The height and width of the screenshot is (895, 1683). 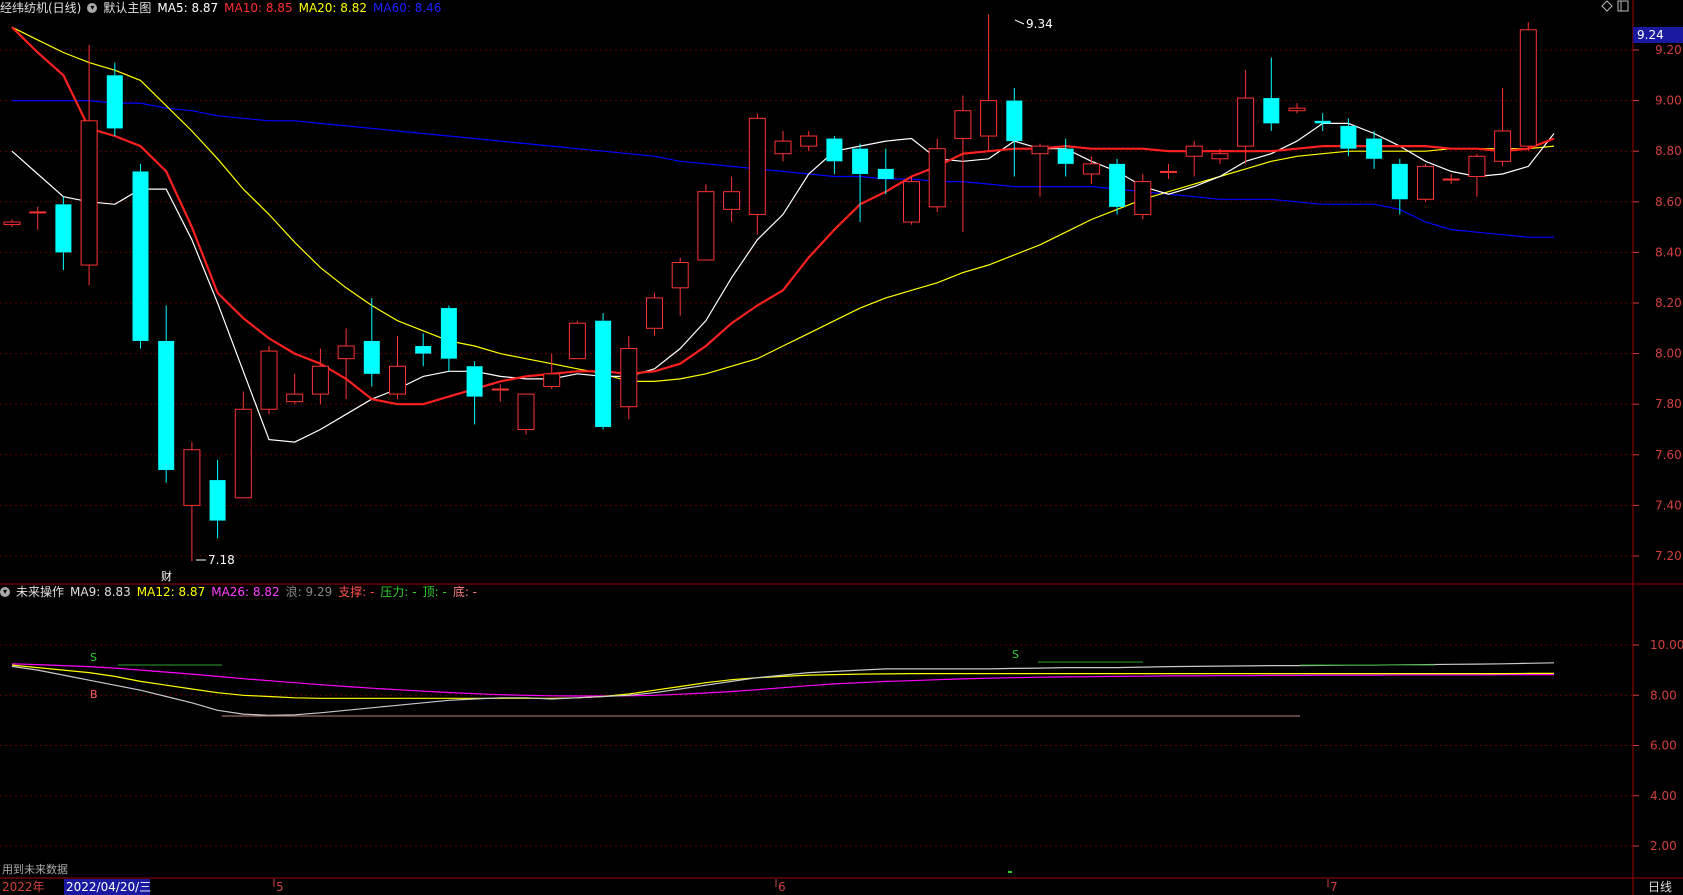 I want to click on stock-title: 经纬纺机(日线), so click(x=40, y=8).